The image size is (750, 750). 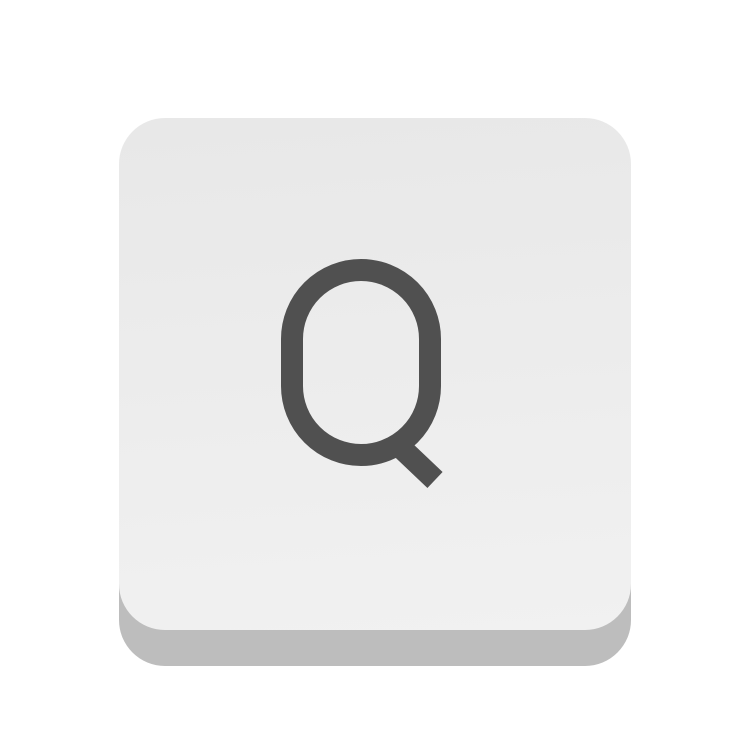 What do you see at coordinates (362, 373) in the screenshot?
I see `q-letter-icon` at bounding box center [362, 373].